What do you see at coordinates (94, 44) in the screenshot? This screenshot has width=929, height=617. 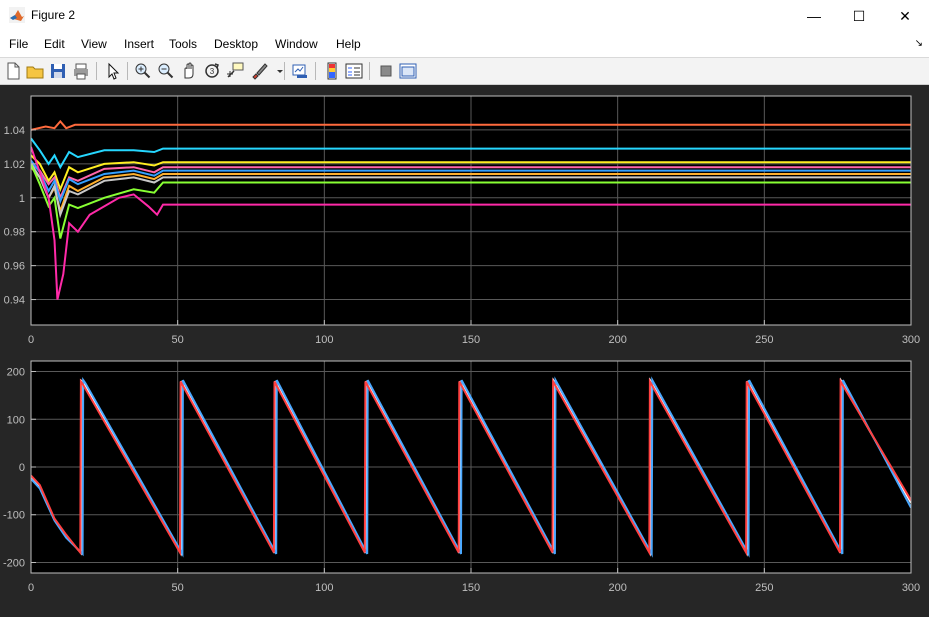 I see `menu-view: View` at bounding box center [94, 44].